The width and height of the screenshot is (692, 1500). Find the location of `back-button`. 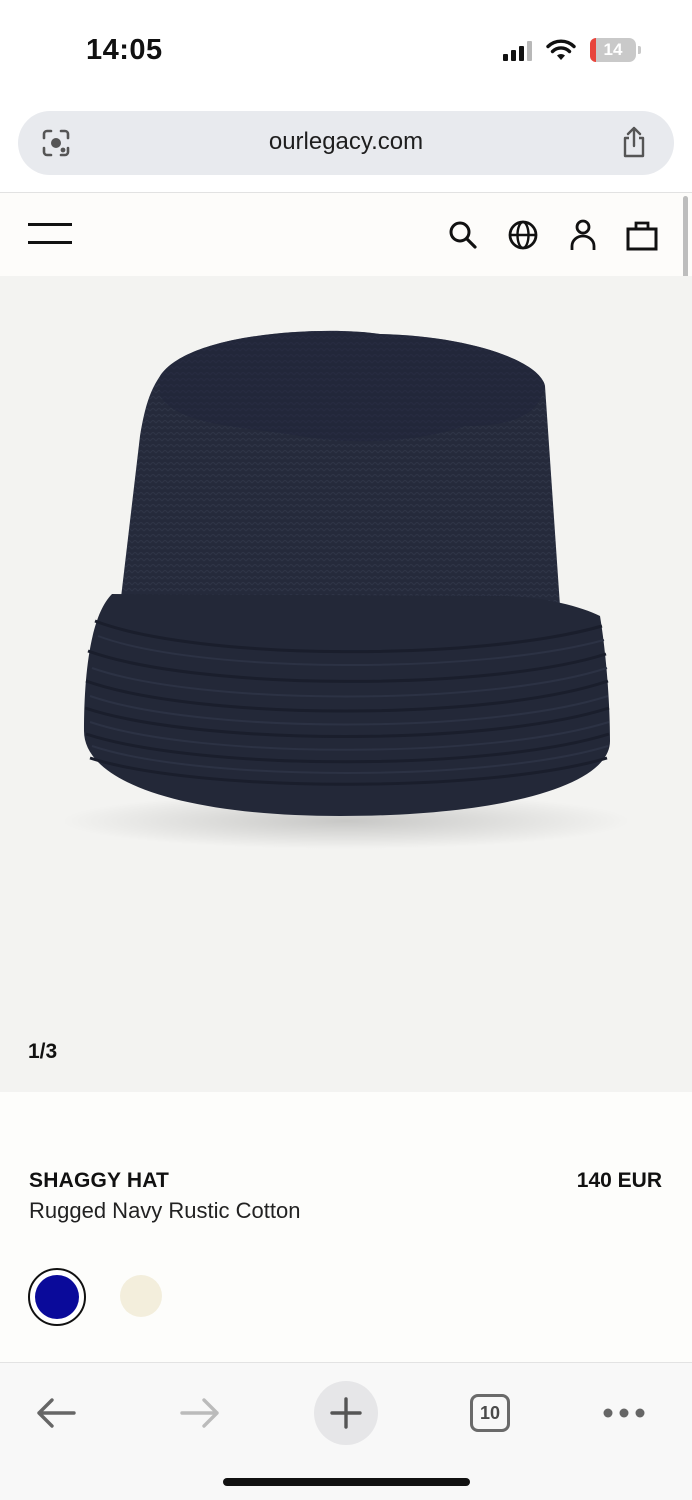

back-button is located at coordinates (56, 1413).